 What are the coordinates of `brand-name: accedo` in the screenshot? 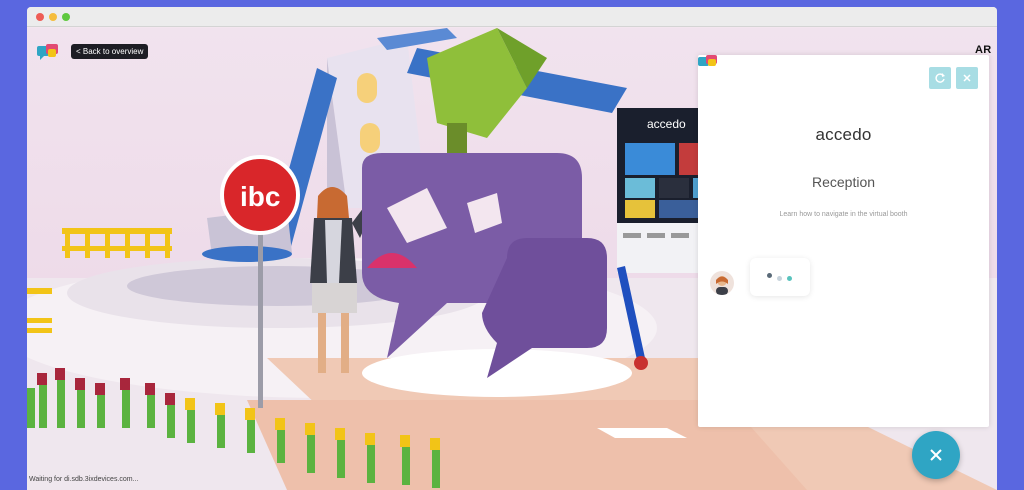 It's located at (843, 134).